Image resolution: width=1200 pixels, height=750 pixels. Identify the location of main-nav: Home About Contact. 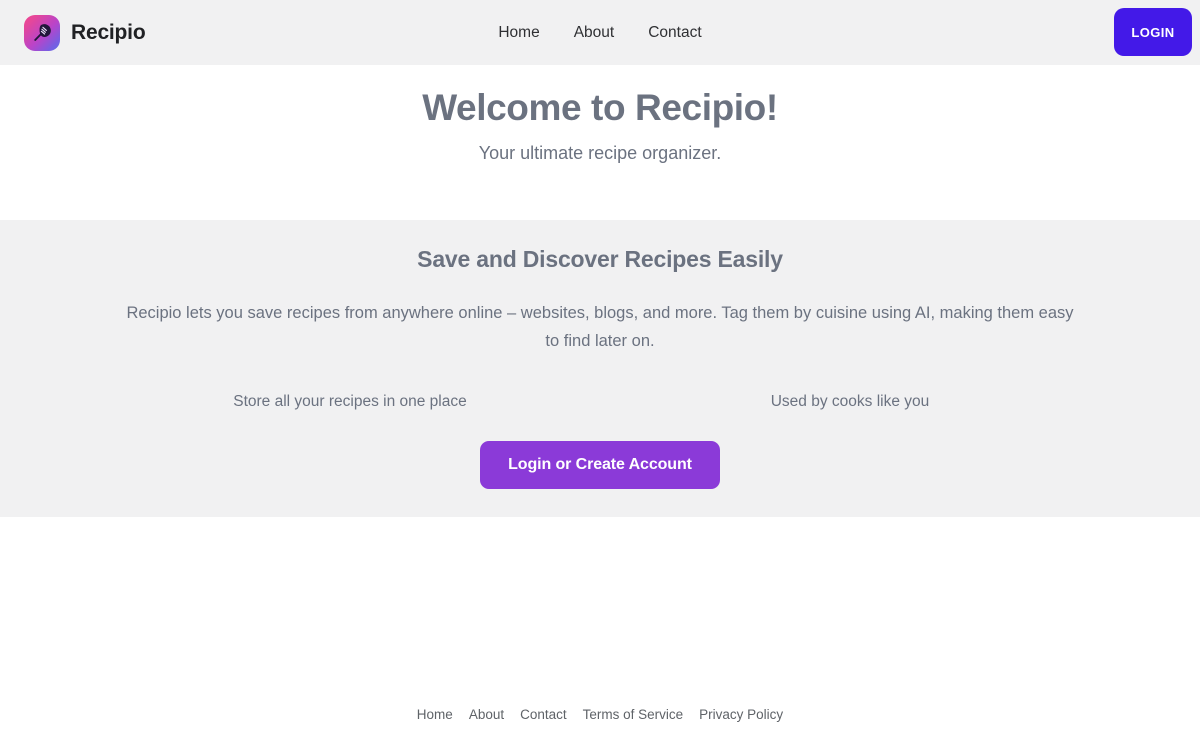
(599, 33).